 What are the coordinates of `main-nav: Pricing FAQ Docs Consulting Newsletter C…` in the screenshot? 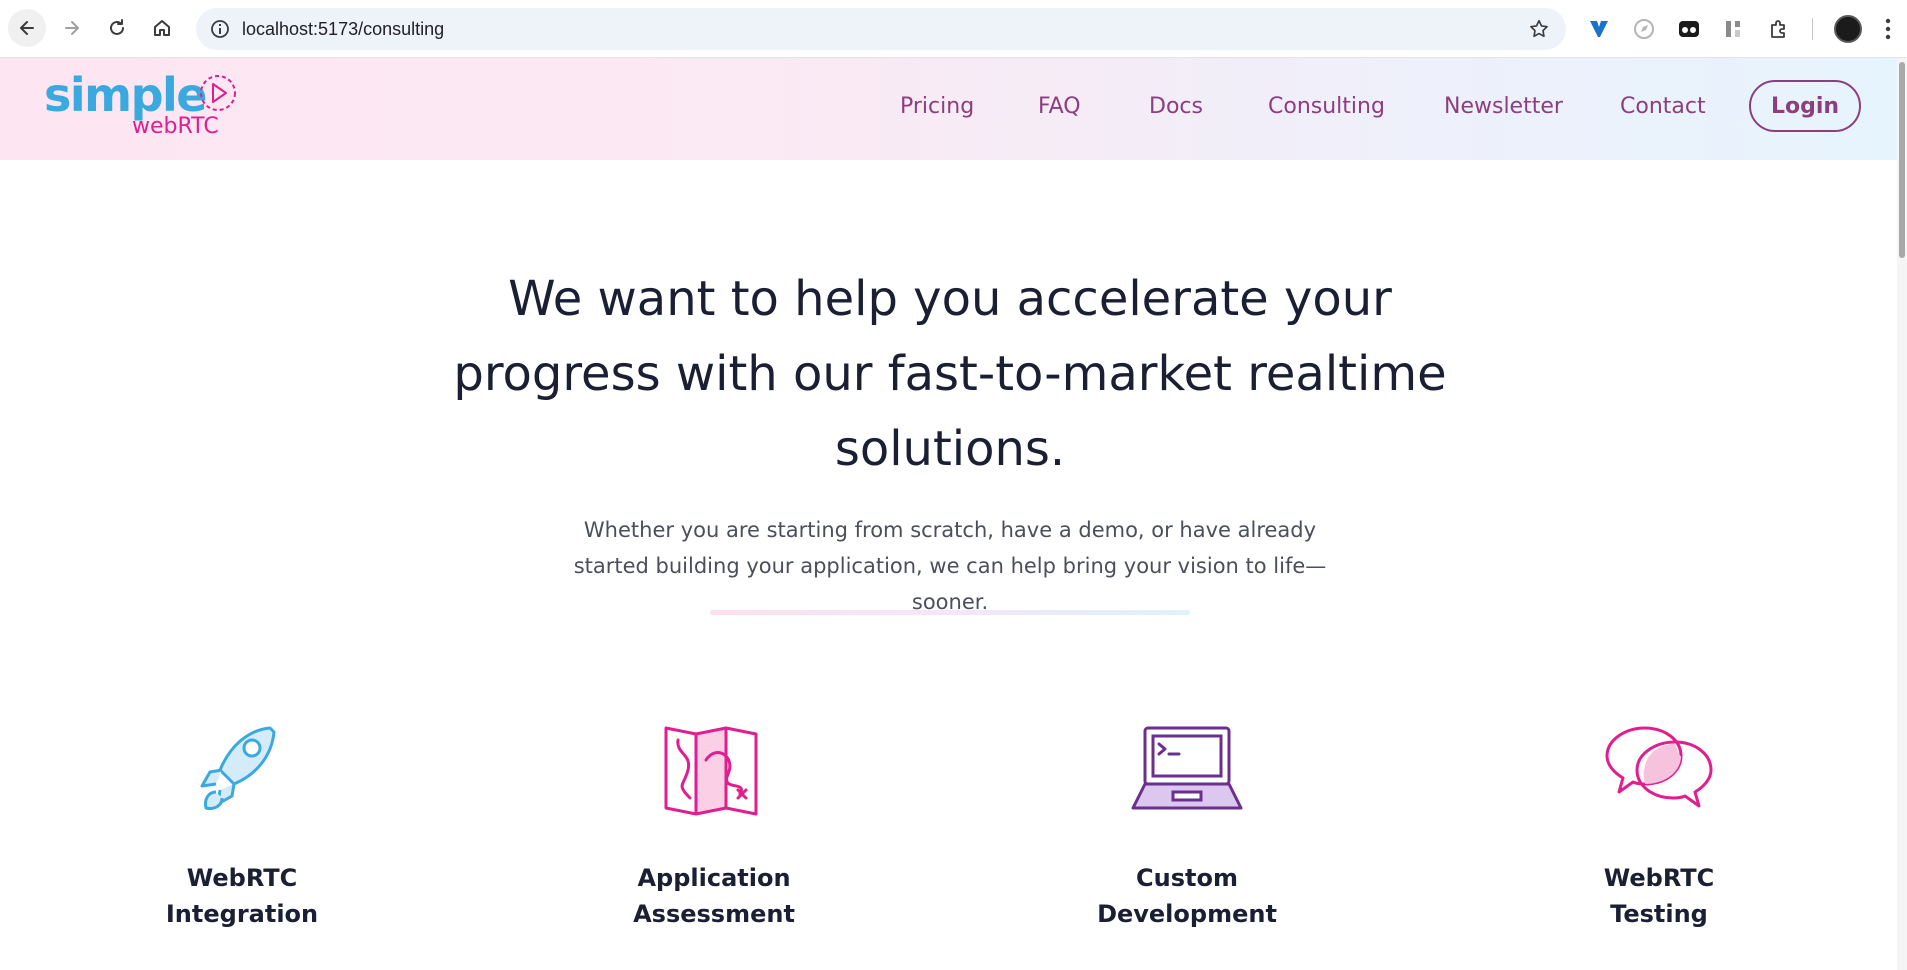 It's located at (953, 109).